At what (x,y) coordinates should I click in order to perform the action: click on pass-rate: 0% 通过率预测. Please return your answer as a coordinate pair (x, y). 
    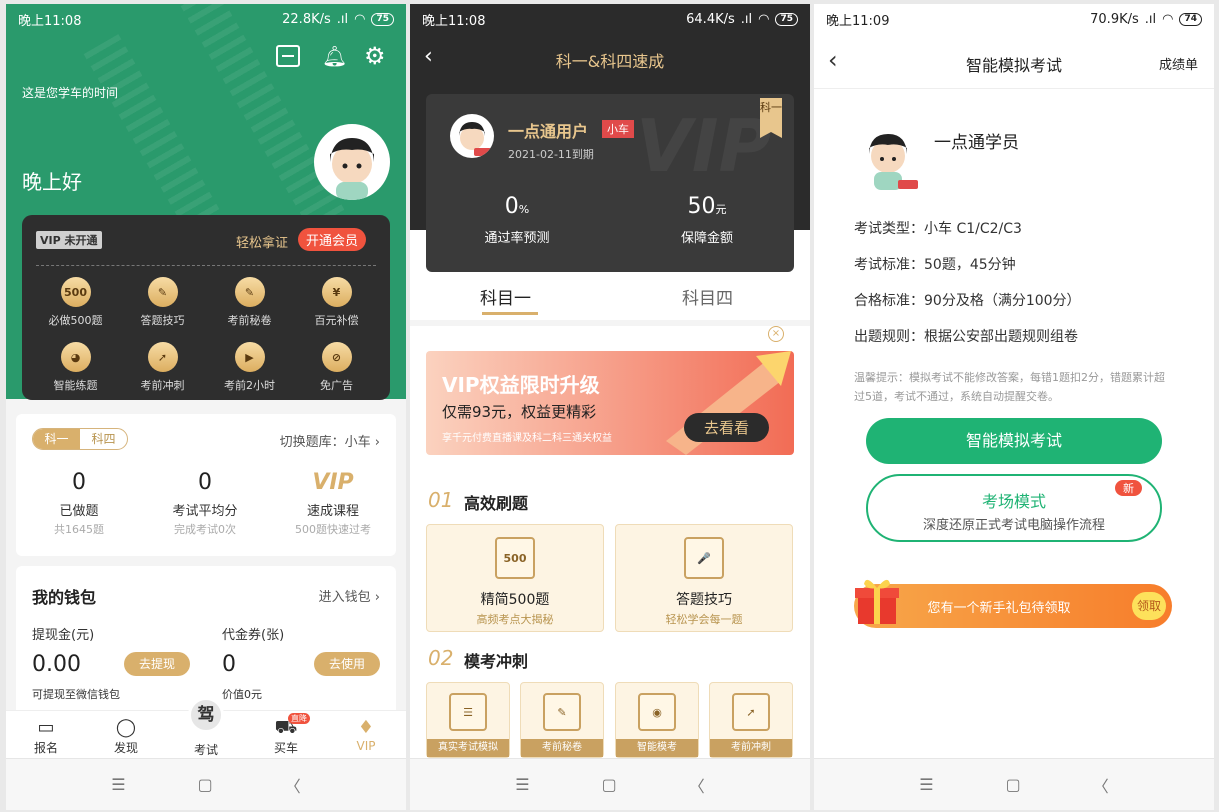
    Looking at the image, I should click on (517, 220).